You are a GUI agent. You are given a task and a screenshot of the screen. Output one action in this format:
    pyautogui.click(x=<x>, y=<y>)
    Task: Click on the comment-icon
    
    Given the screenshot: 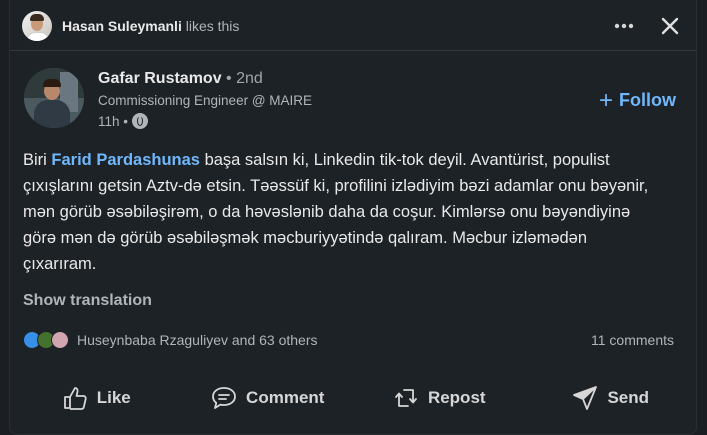 What is the action you would take?
    pyautogui.click(x=224, y=398)
    